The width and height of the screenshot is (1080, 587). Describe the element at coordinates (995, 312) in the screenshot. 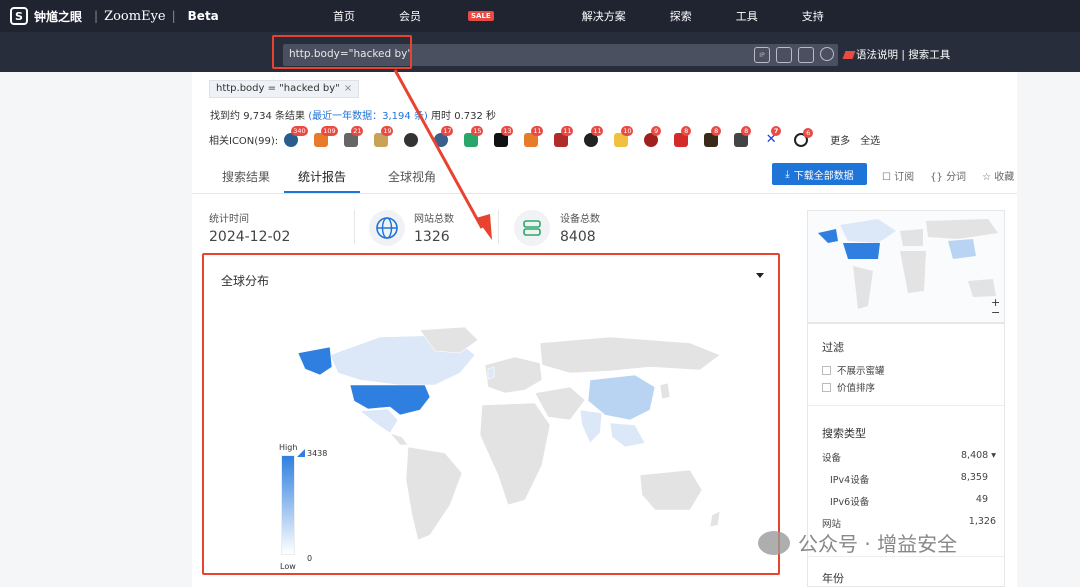

I see `zoom-out-button: −` at that location.